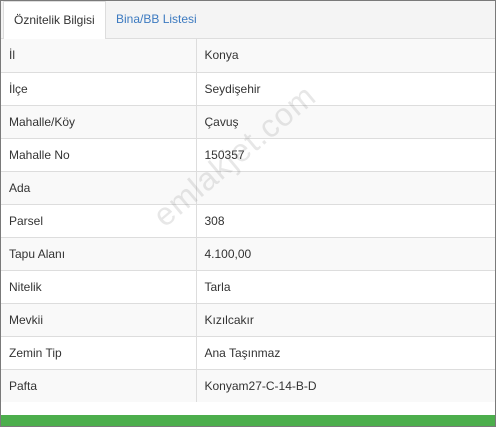 This screenshot has width=496, height=427. I want to click on table-row: Ada, so click(248, 187).